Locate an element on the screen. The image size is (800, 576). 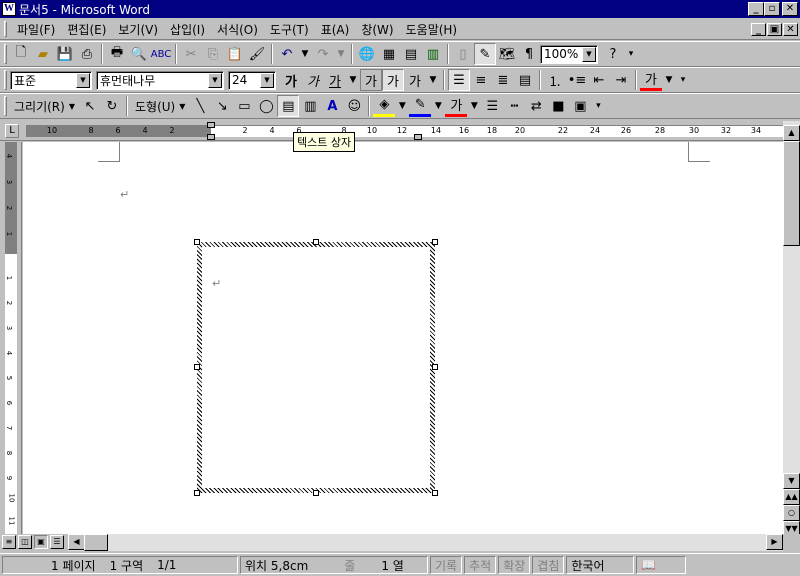
horizontal-scrollbar: ◀ ▶ is located at coordinates (425, 542).